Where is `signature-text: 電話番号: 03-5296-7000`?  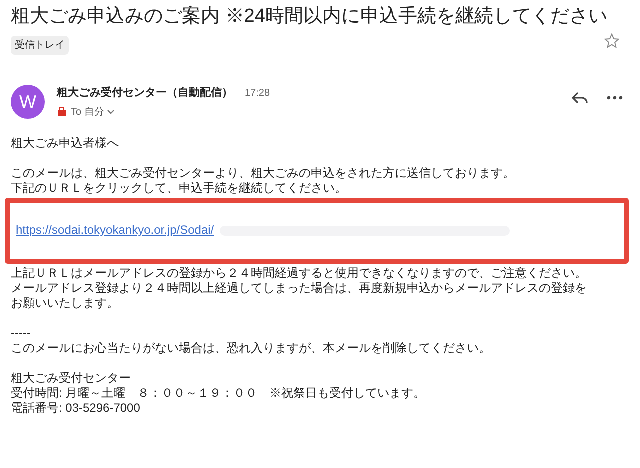 signature-text: 電話番号: 03-5296-7000 is located at coordinates (75, 408).